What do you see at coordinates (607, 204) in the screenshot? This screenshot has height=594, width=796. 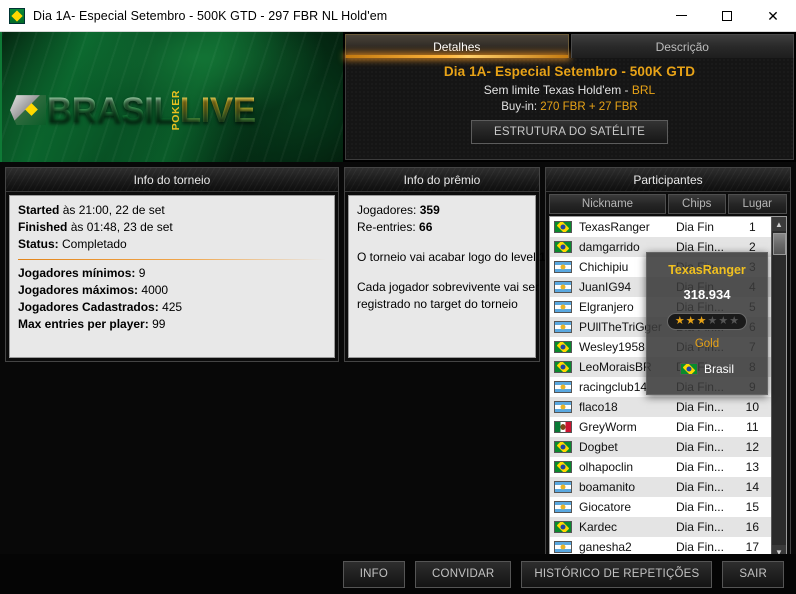 I see `participants-col-nickname: Nickname` at bounding box center [607, 204].